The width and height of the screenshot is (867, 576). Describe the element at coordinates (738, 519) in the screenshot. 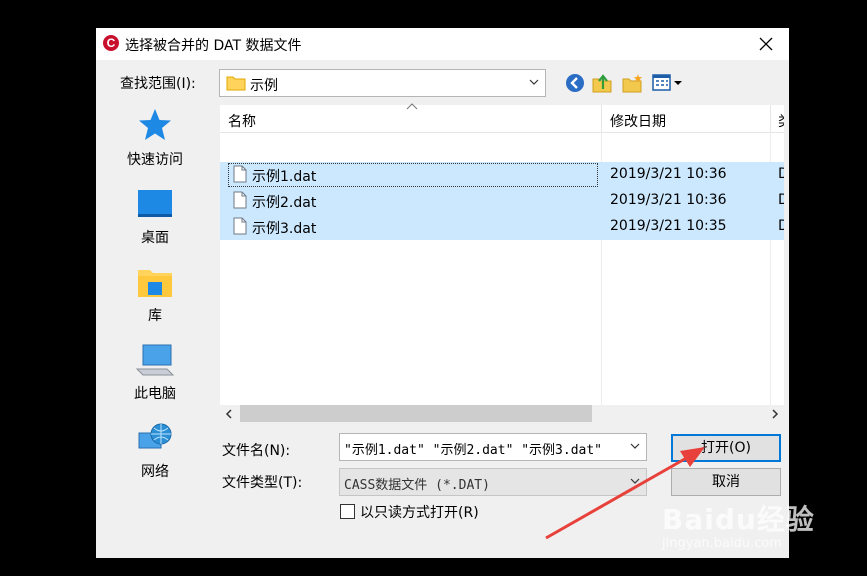

I see `watermark-brand: Baidu经验` at that location.